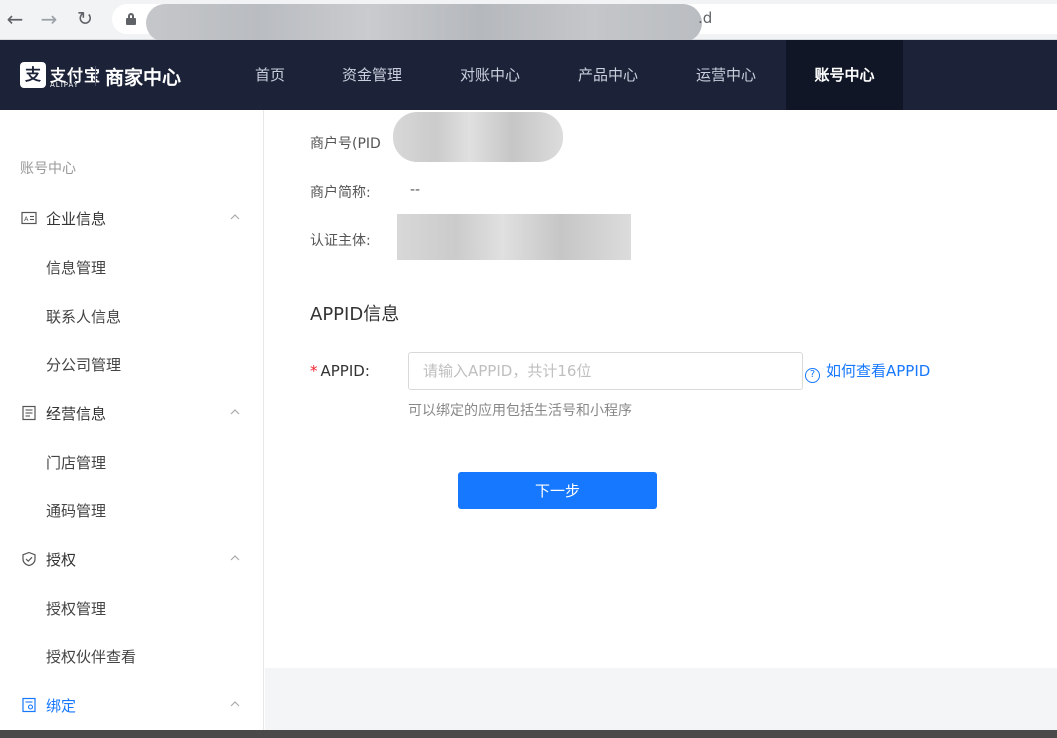  Describe the element at coordinates (812, 375) in the screenshot. I see `question-circle-icon: ?` at that location.